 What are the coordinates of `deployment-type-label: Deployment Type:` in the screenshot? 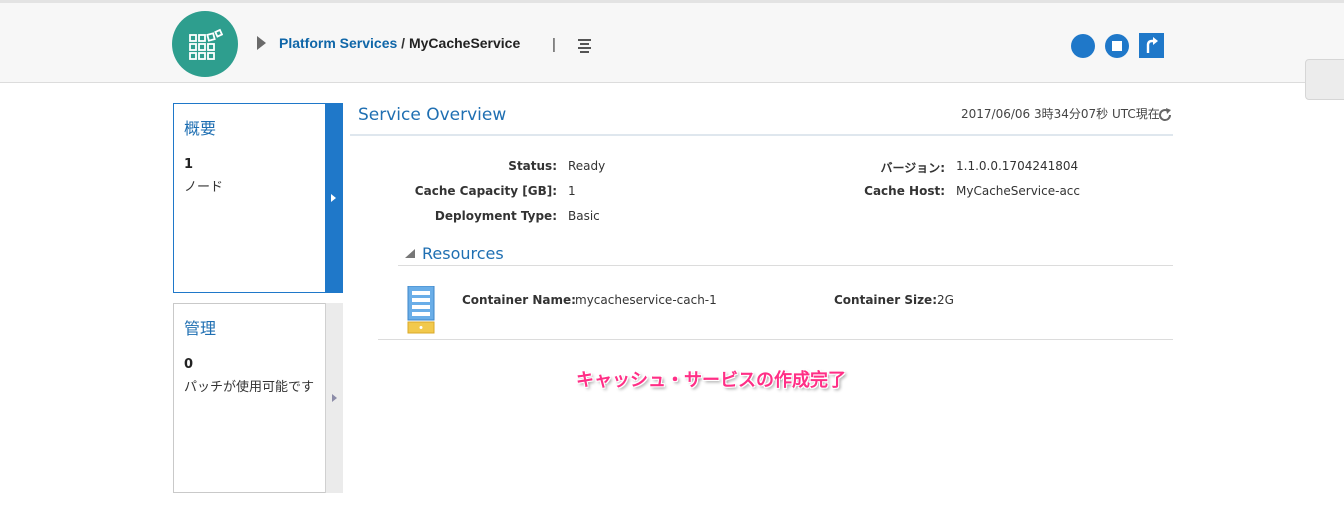 It's located at (495, 216).